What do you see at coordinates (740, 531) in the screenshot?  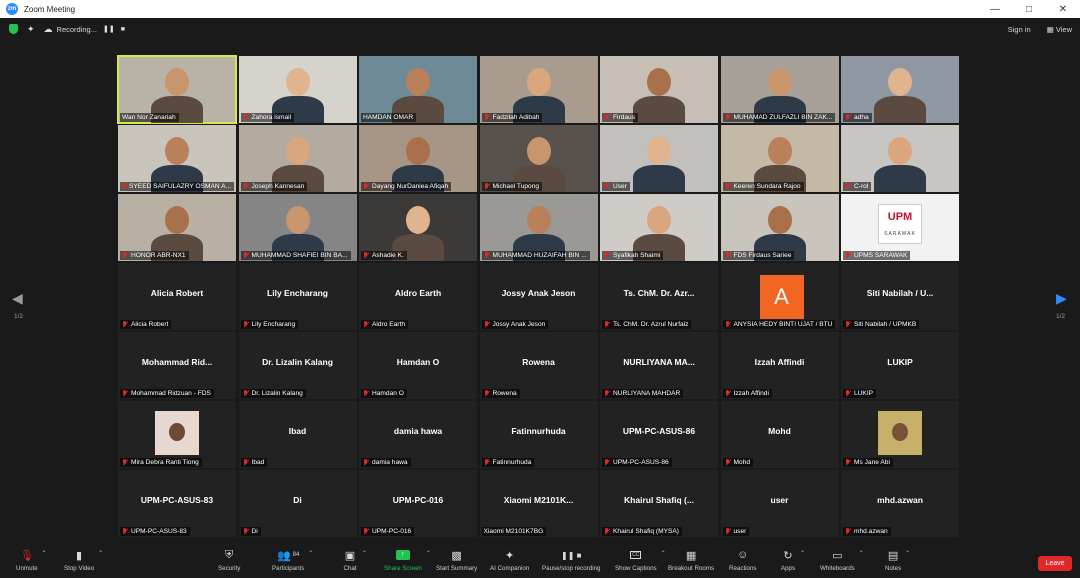 I see `participant-name: user` at bounding box center [740, 531].